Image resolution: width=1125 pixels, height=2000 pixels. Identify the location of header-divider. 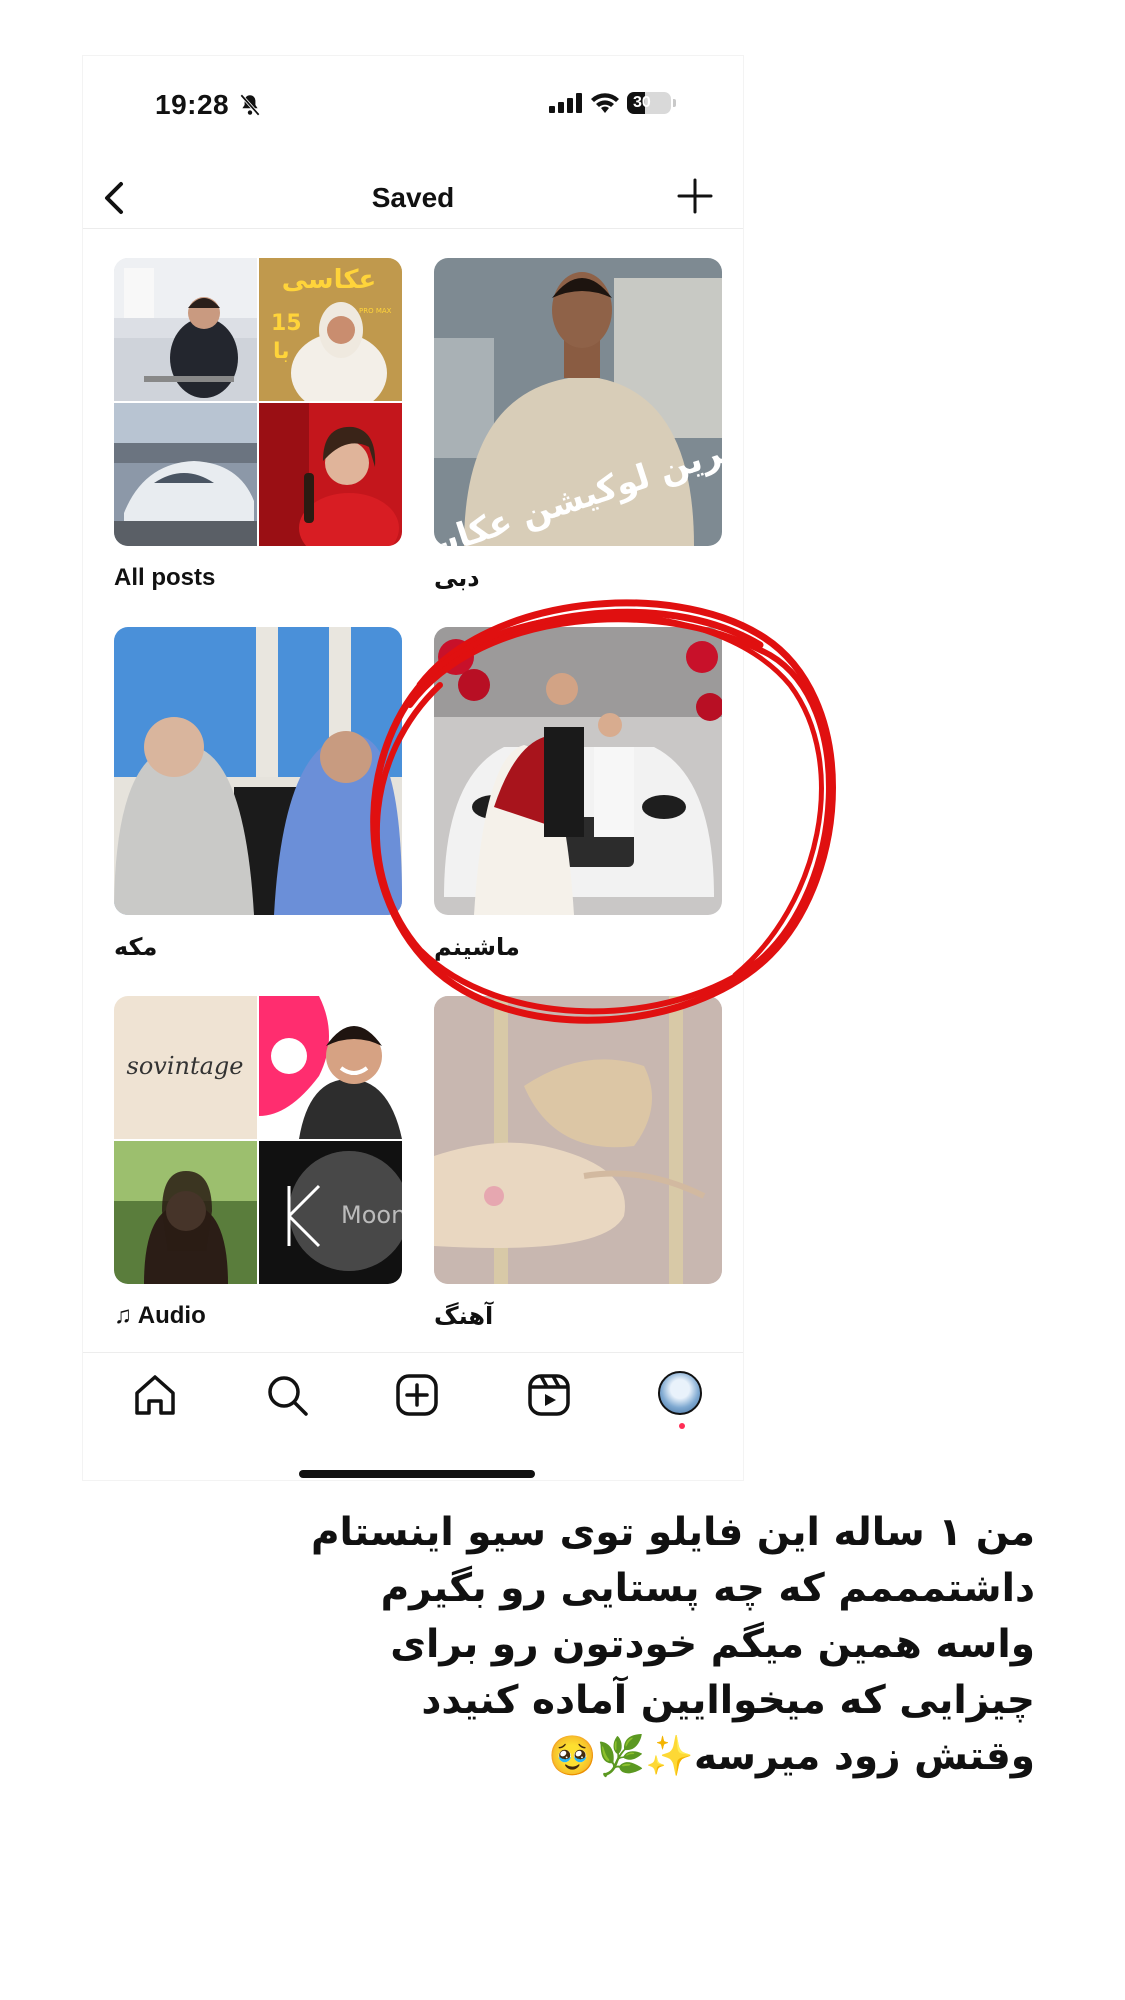
(413, 228).